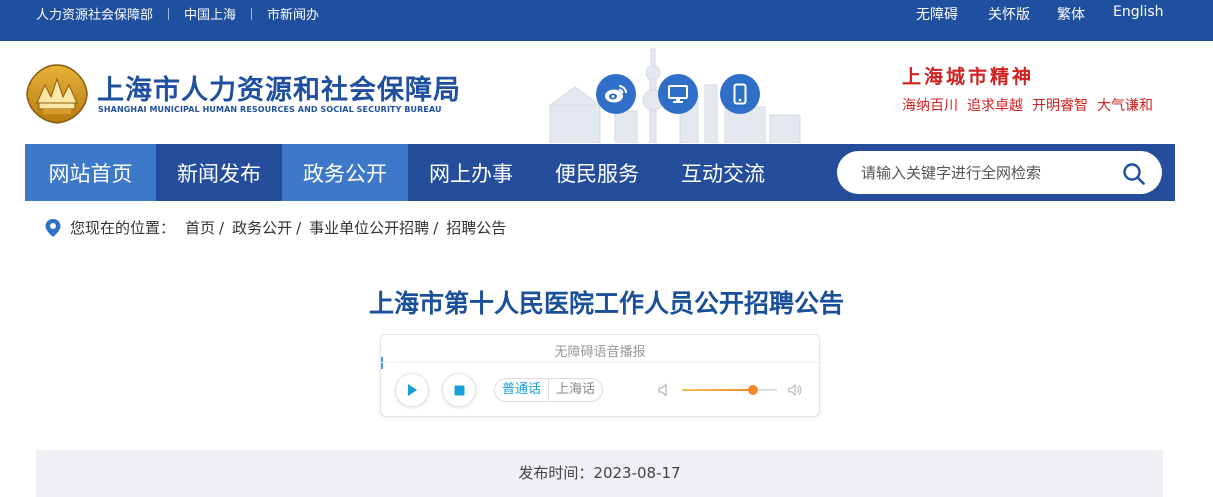 The width and height of the screenshot is (1213, 497). Describe the element at coordinates (665, 390) in the screenshot. I see `volume-low-icon` at that location.